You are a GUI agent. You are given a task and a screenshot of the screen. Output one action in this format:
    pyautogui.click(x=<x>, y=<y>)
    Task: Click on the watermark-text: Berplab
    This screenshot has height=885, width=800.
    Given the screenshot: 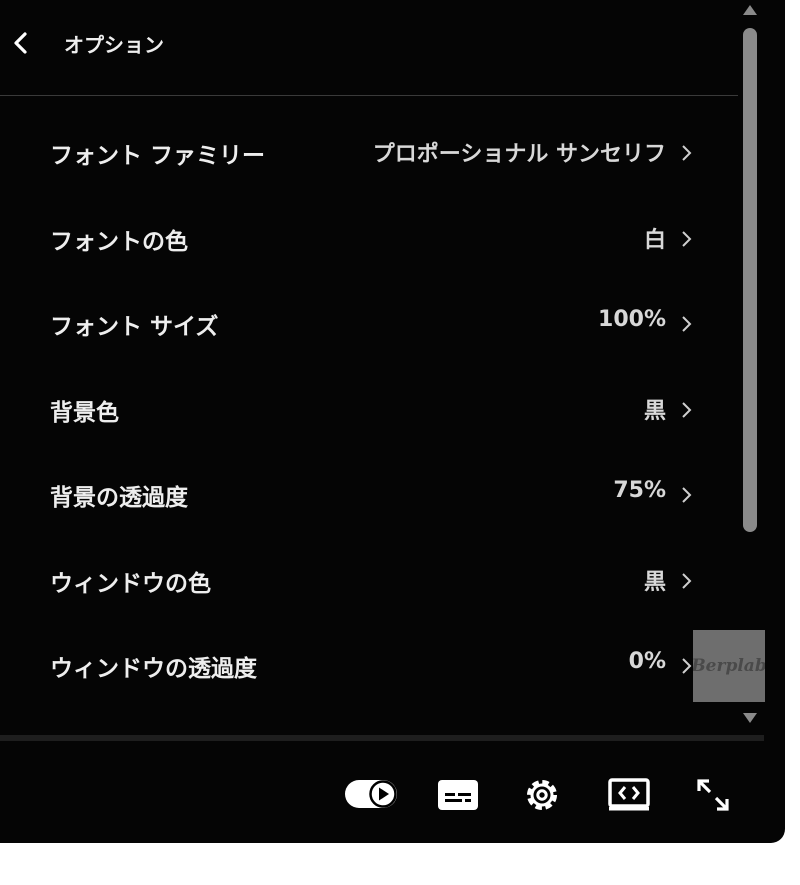 What is the action you would take?
    pyautogui.click(x=729, y=666)
    